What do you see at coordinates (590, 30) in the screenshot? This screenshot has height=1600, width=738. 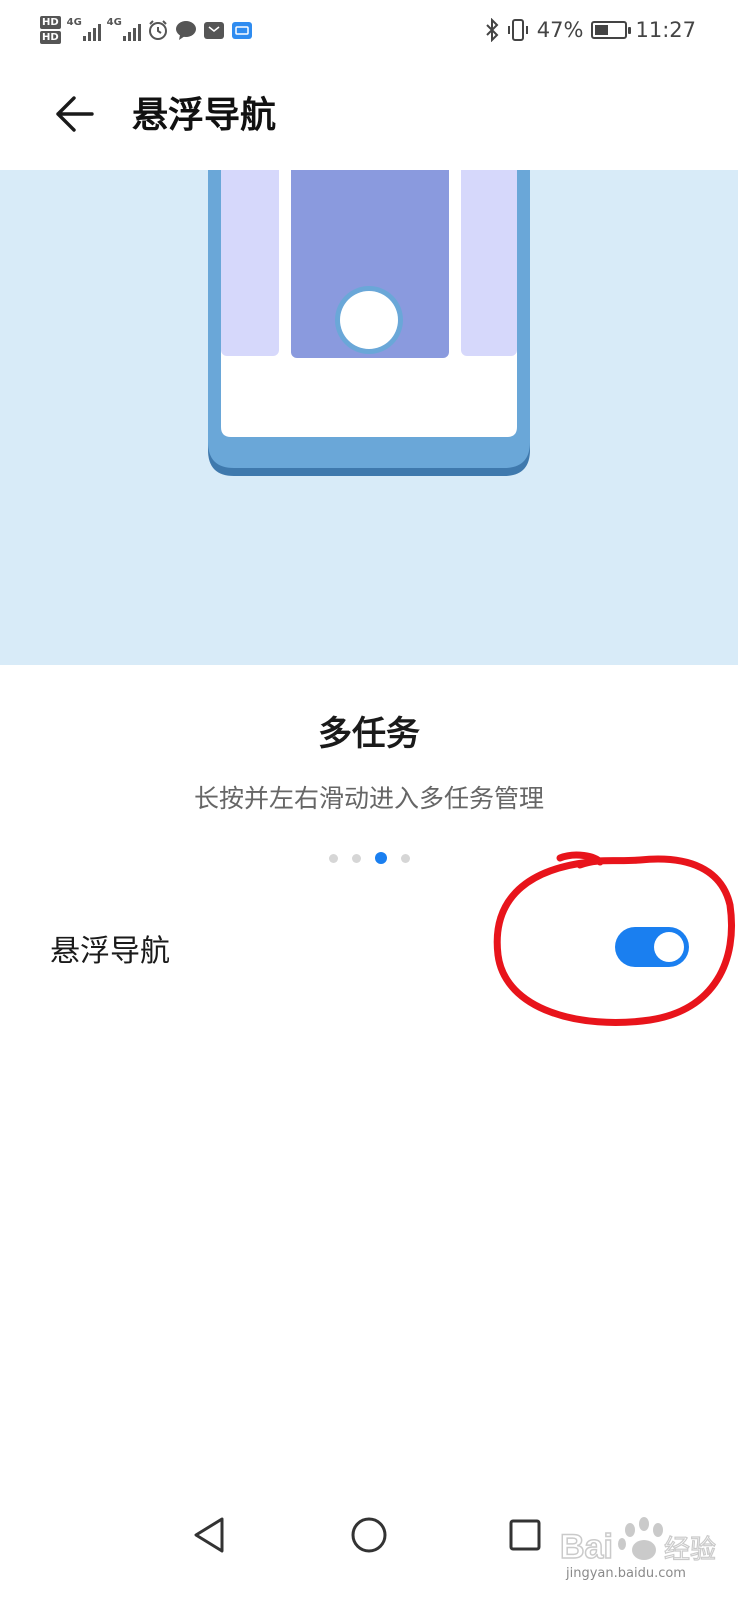 I see `status-right-icons: 47% 11:27` at bounding box center [590, 30].